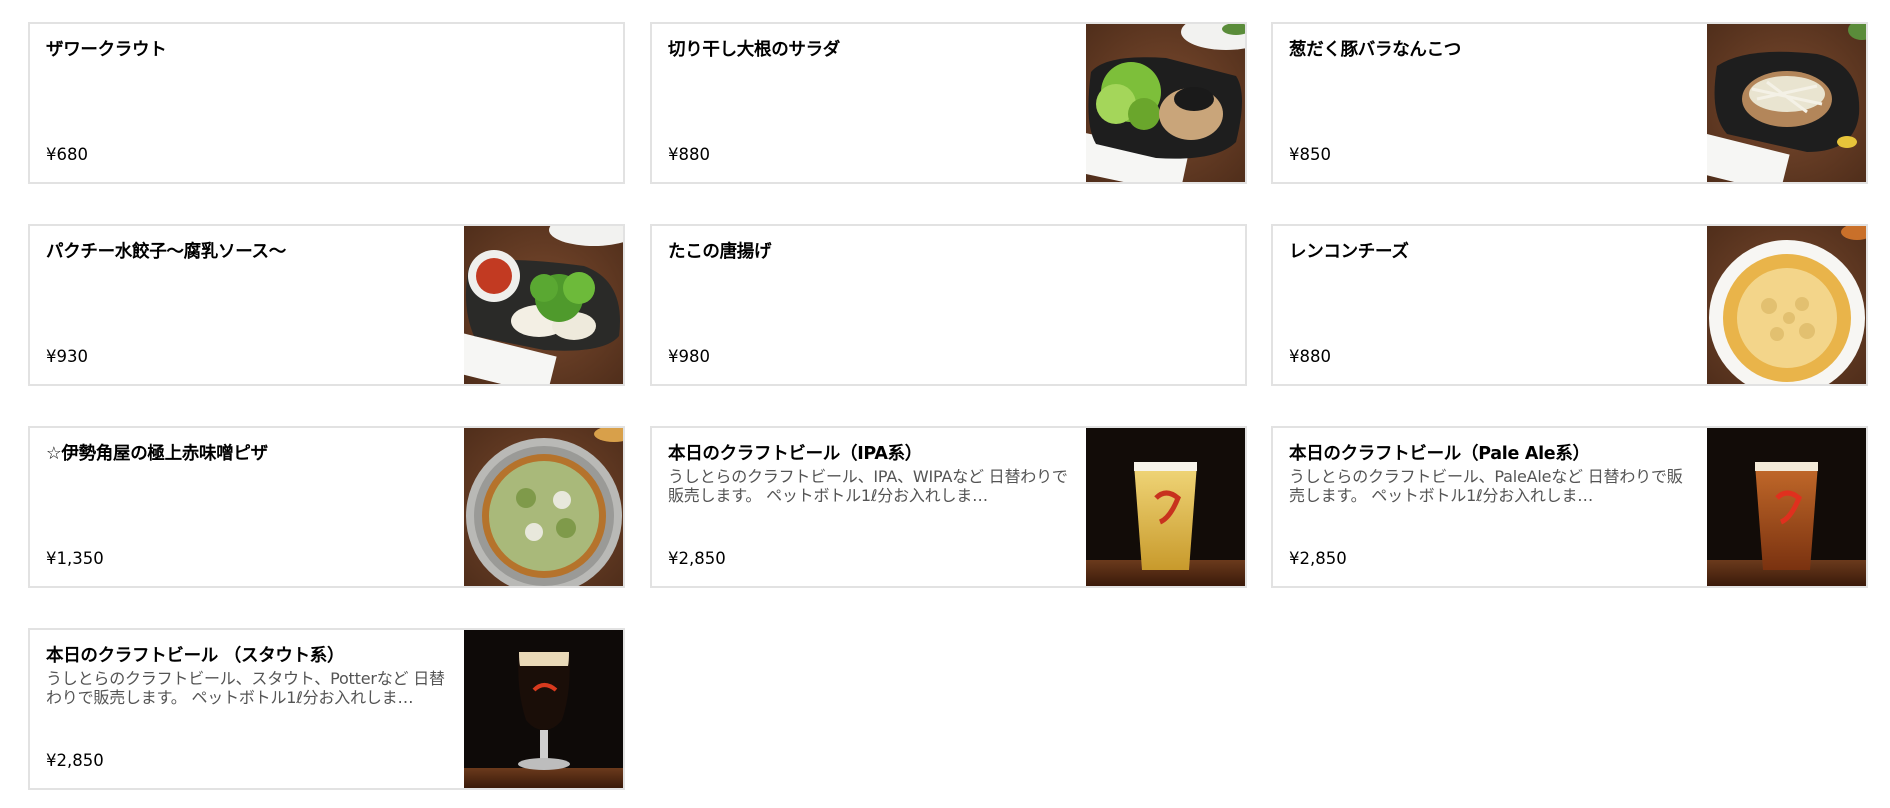 This screenshot has height=808, width=1890. Describe the element at coordinates (1375, 50) in the screenshot. I see `menu-item-title: 葱だく豚バラなんこつ` at that location.